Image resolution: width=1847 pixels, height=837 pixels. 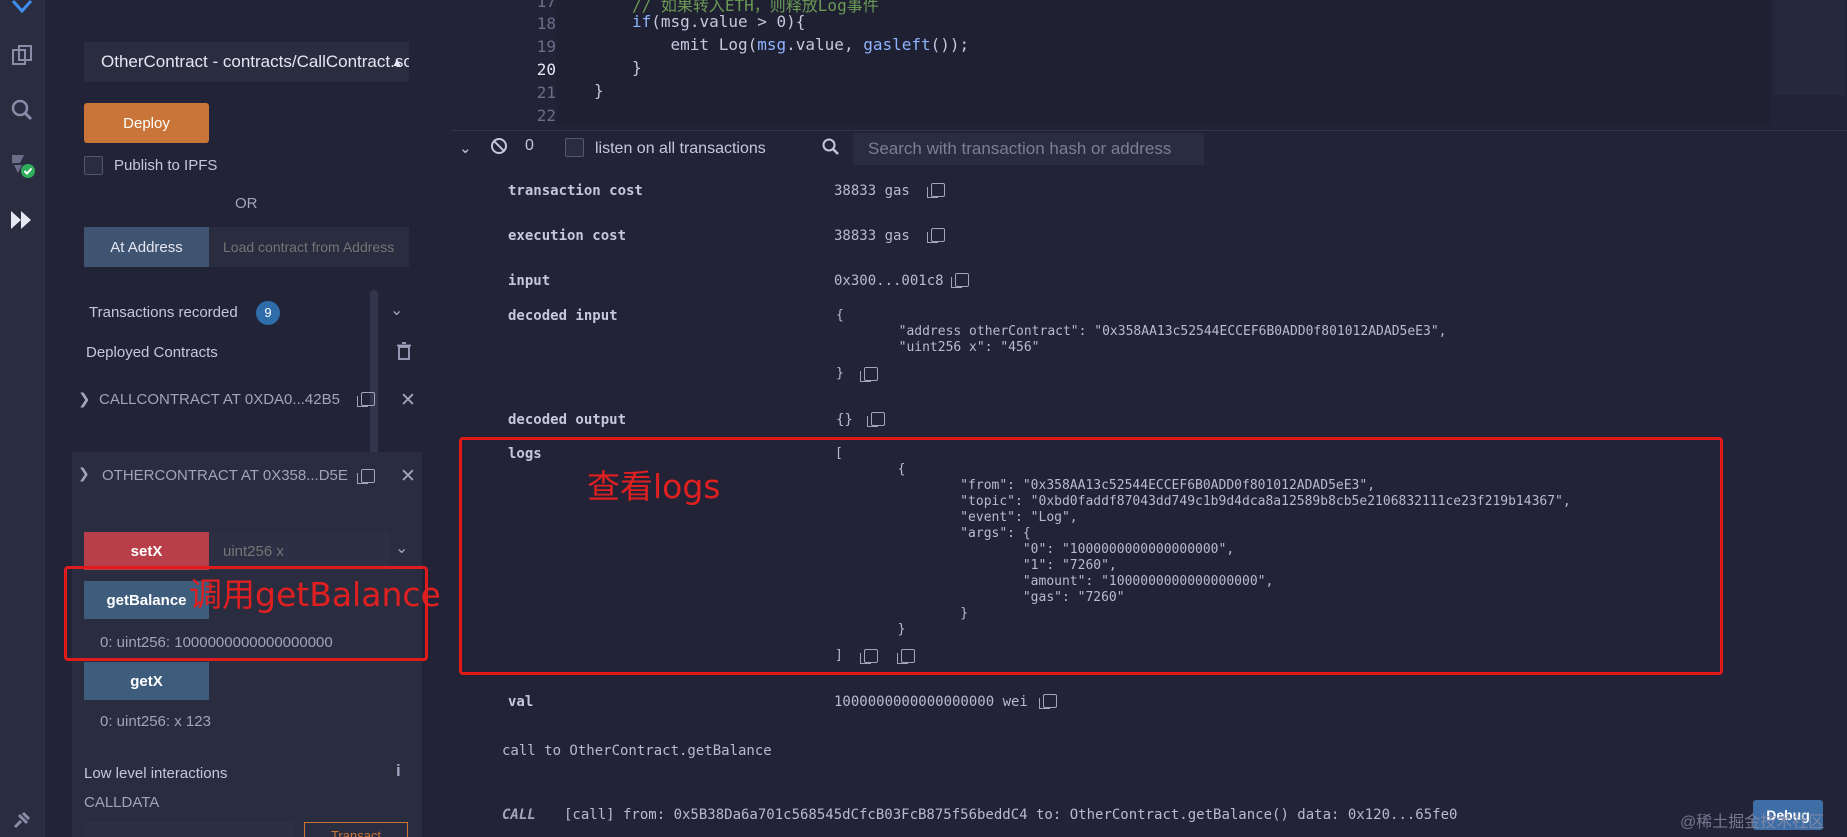 I want to click on file-explorer-icon, so click(x=22, y=55).